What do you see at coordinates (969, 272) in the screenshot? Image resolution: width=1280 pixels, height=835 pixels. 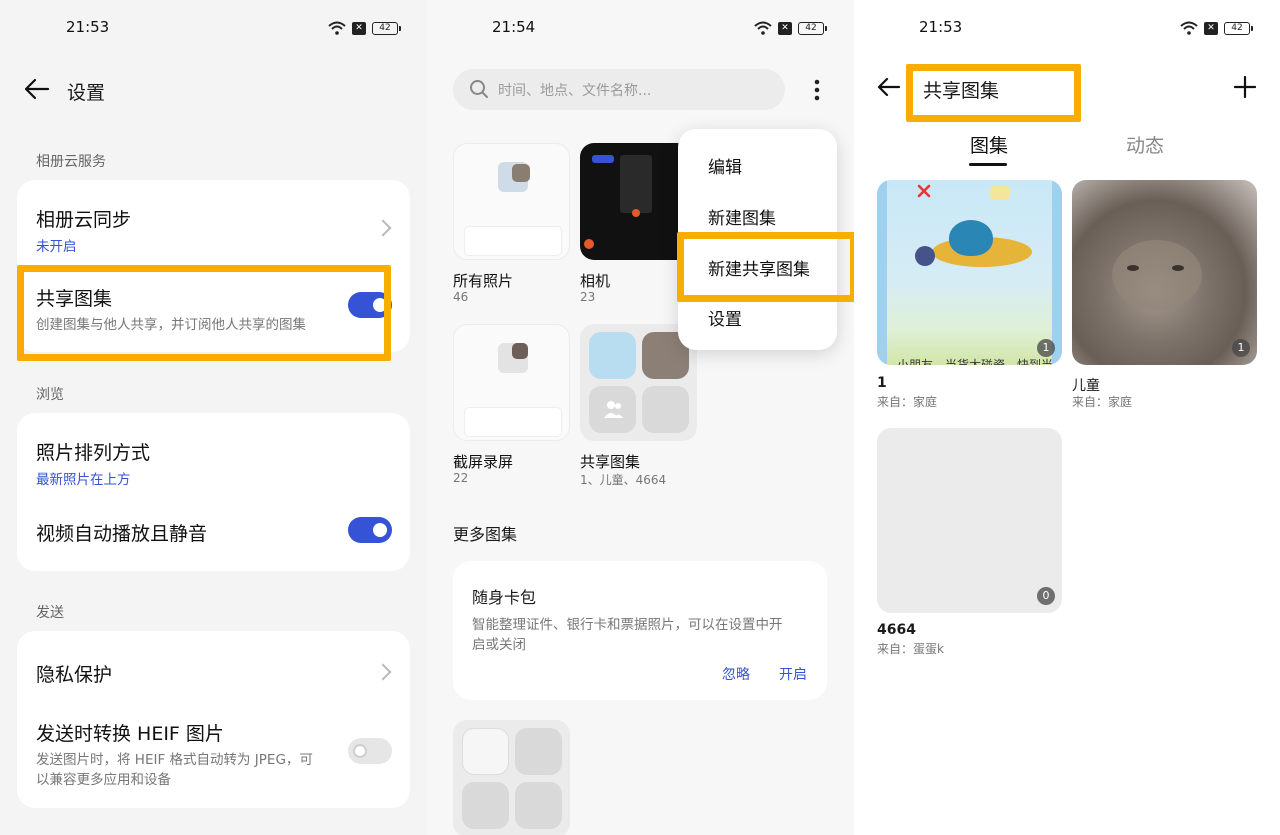 I see `shared-album-thumb: 小朋友，当货太碰瓷，快到当 1` at bounding box center [969, 272].